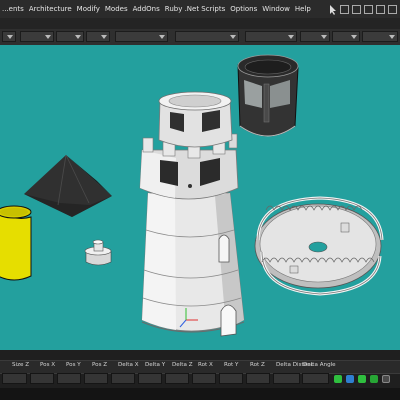  Describe the element at coordinates (100, 365) in the screenshot. I see `label-pos-z: Pos Z` at that location.